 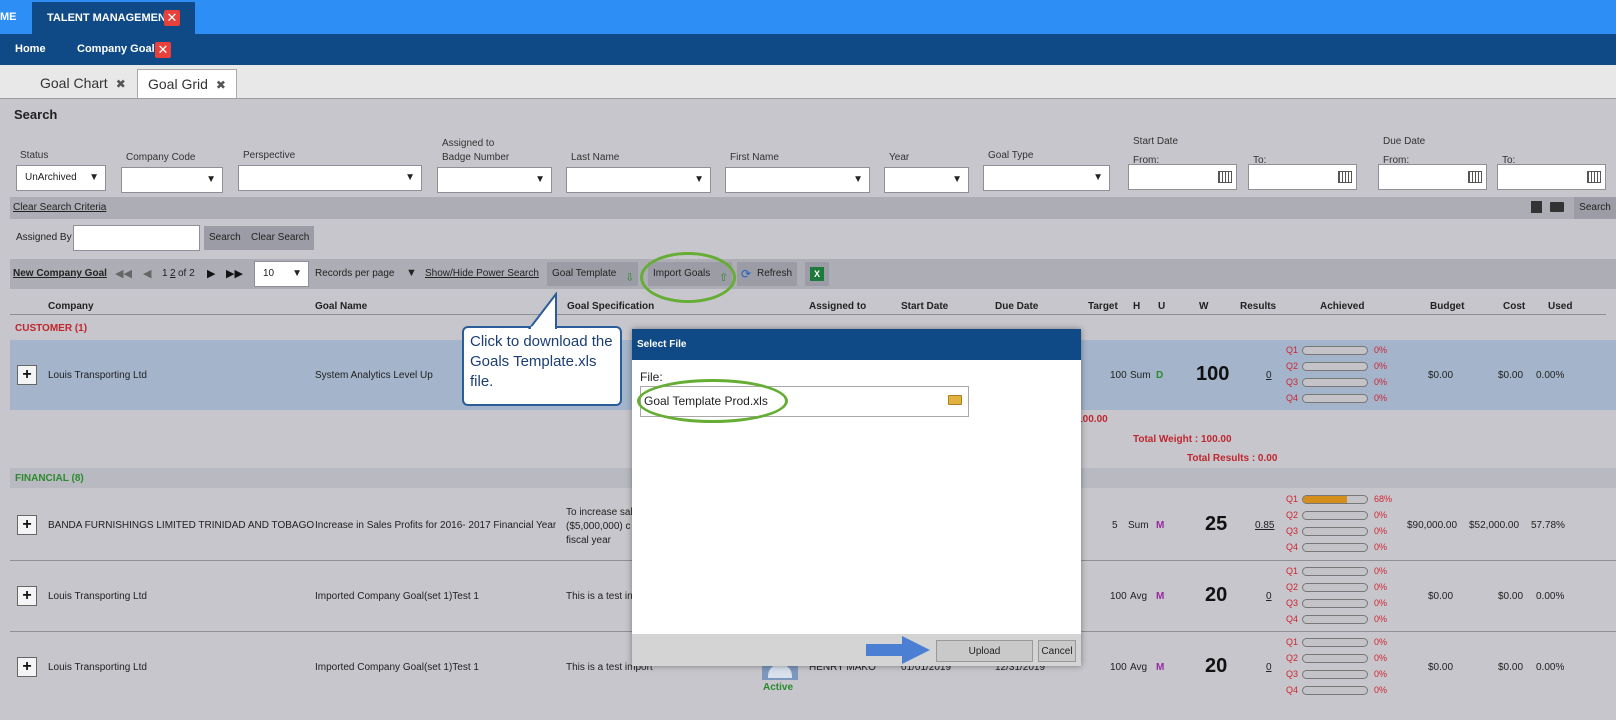 What do you see at coordinates (1182, 177) in the screenshot?
I see `start-from-date` at bounding box center [1182, 177].